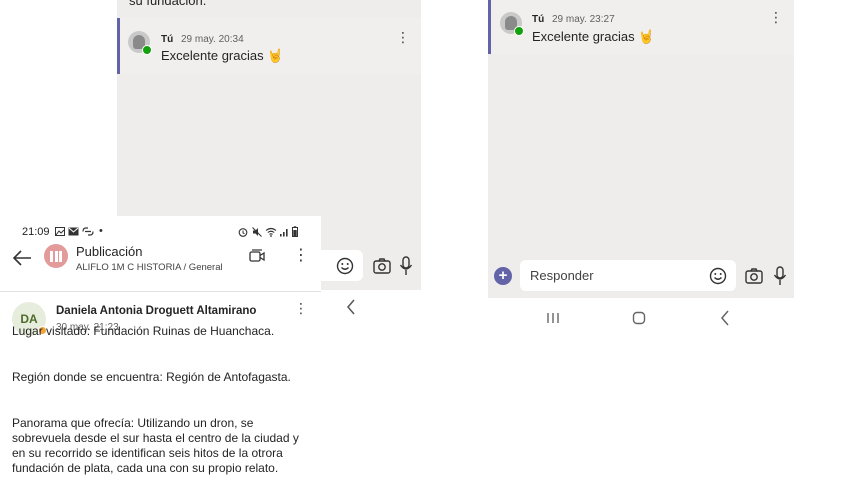 The height and width of the screenshot is (500, 850). I want to click on signal-icon, so click(284, 233).